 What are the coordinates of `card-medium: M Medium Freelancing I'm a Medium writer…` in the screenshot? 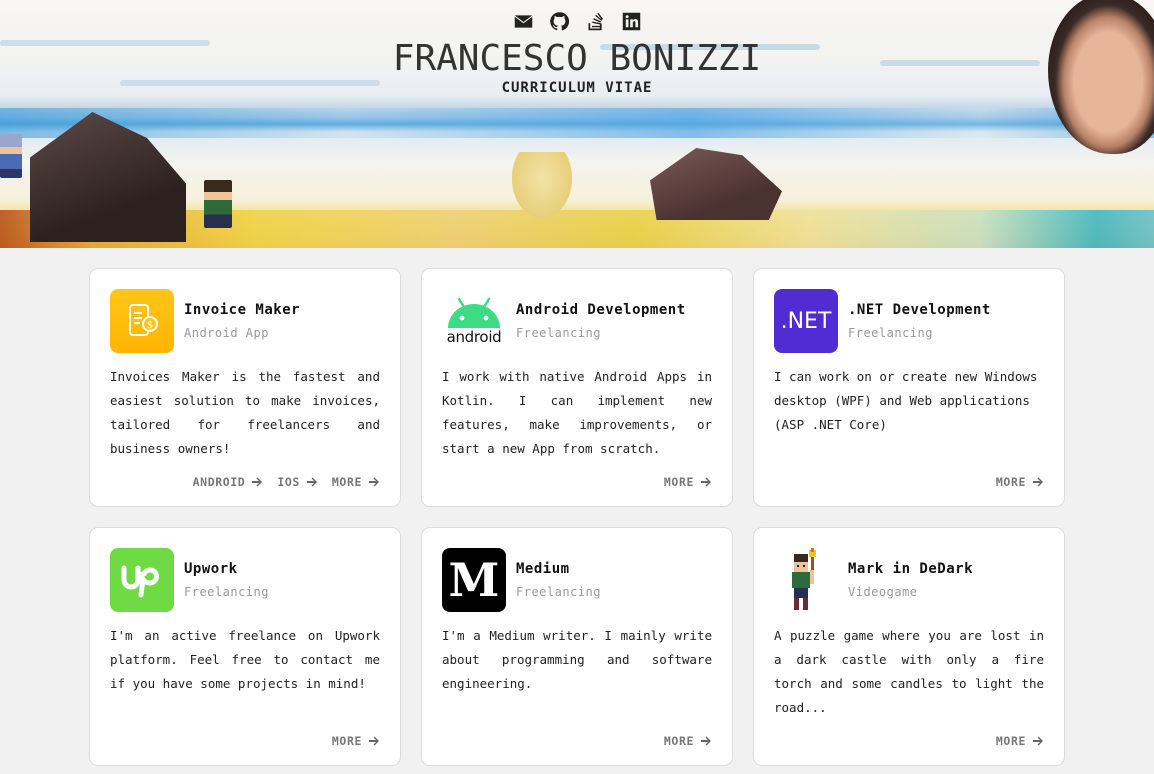 It's located at (577, 646).